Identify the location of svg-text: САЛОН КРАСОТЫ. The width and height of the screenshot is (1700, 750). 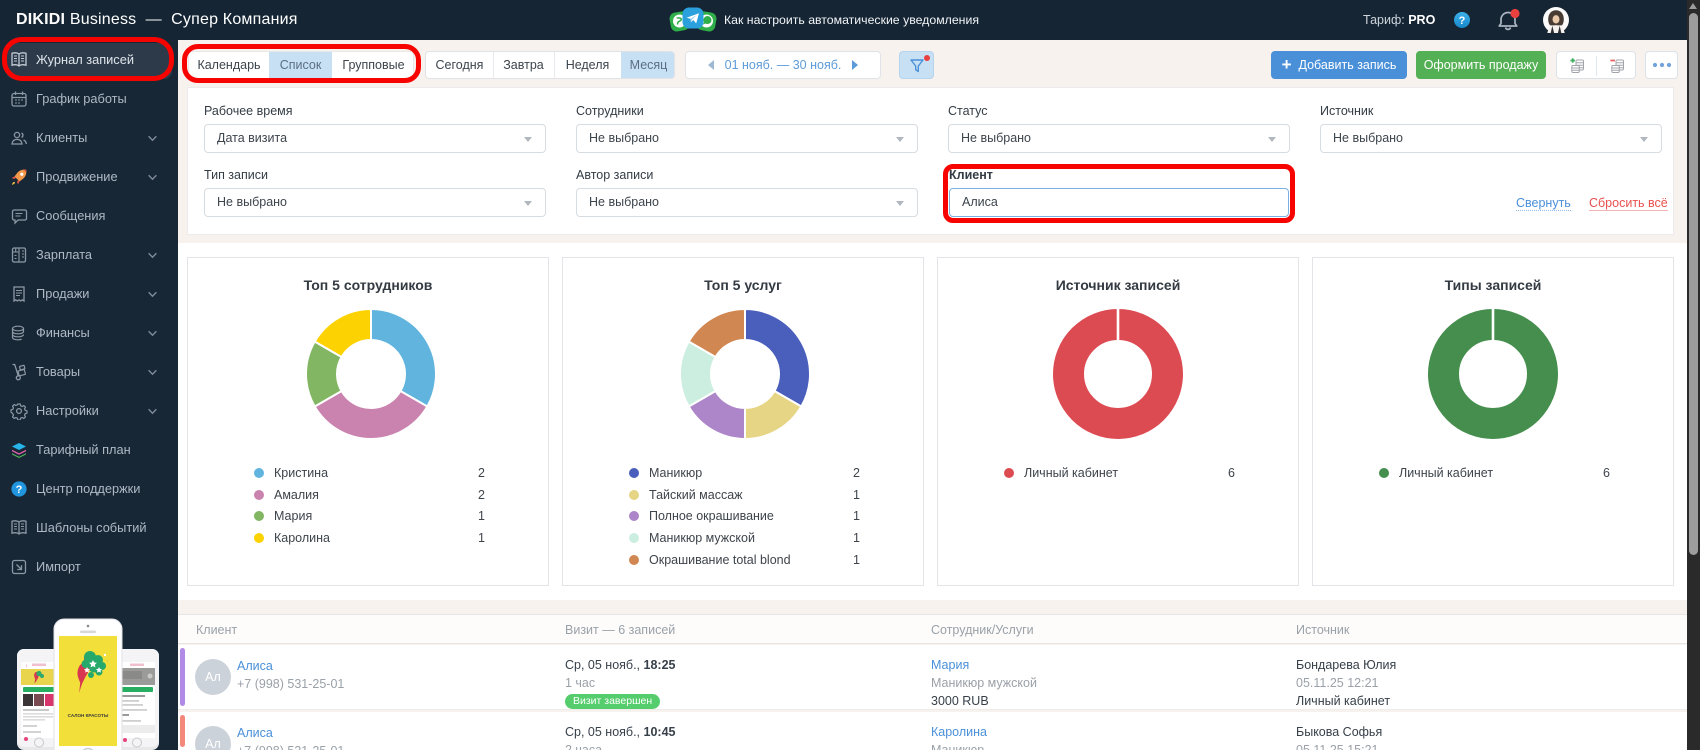
(88, 715).